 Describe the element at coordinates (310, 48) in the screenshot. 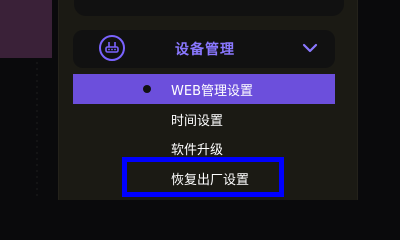

I see `chevron-down-icon` at that location.